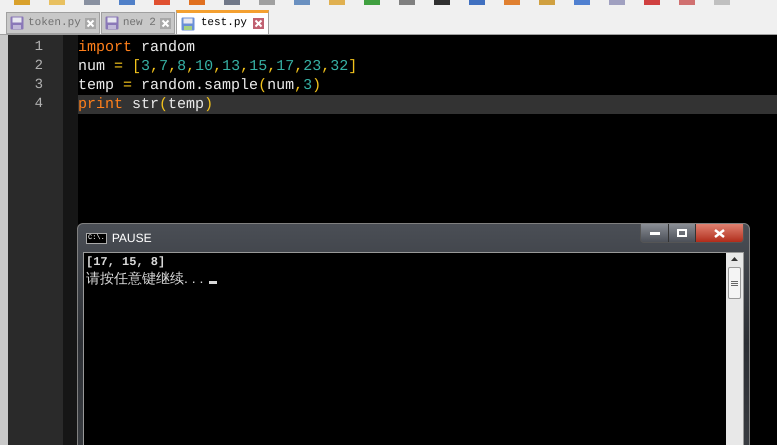 The image size is (777, 445). I want to click on minimize-button, so click(655, 233).